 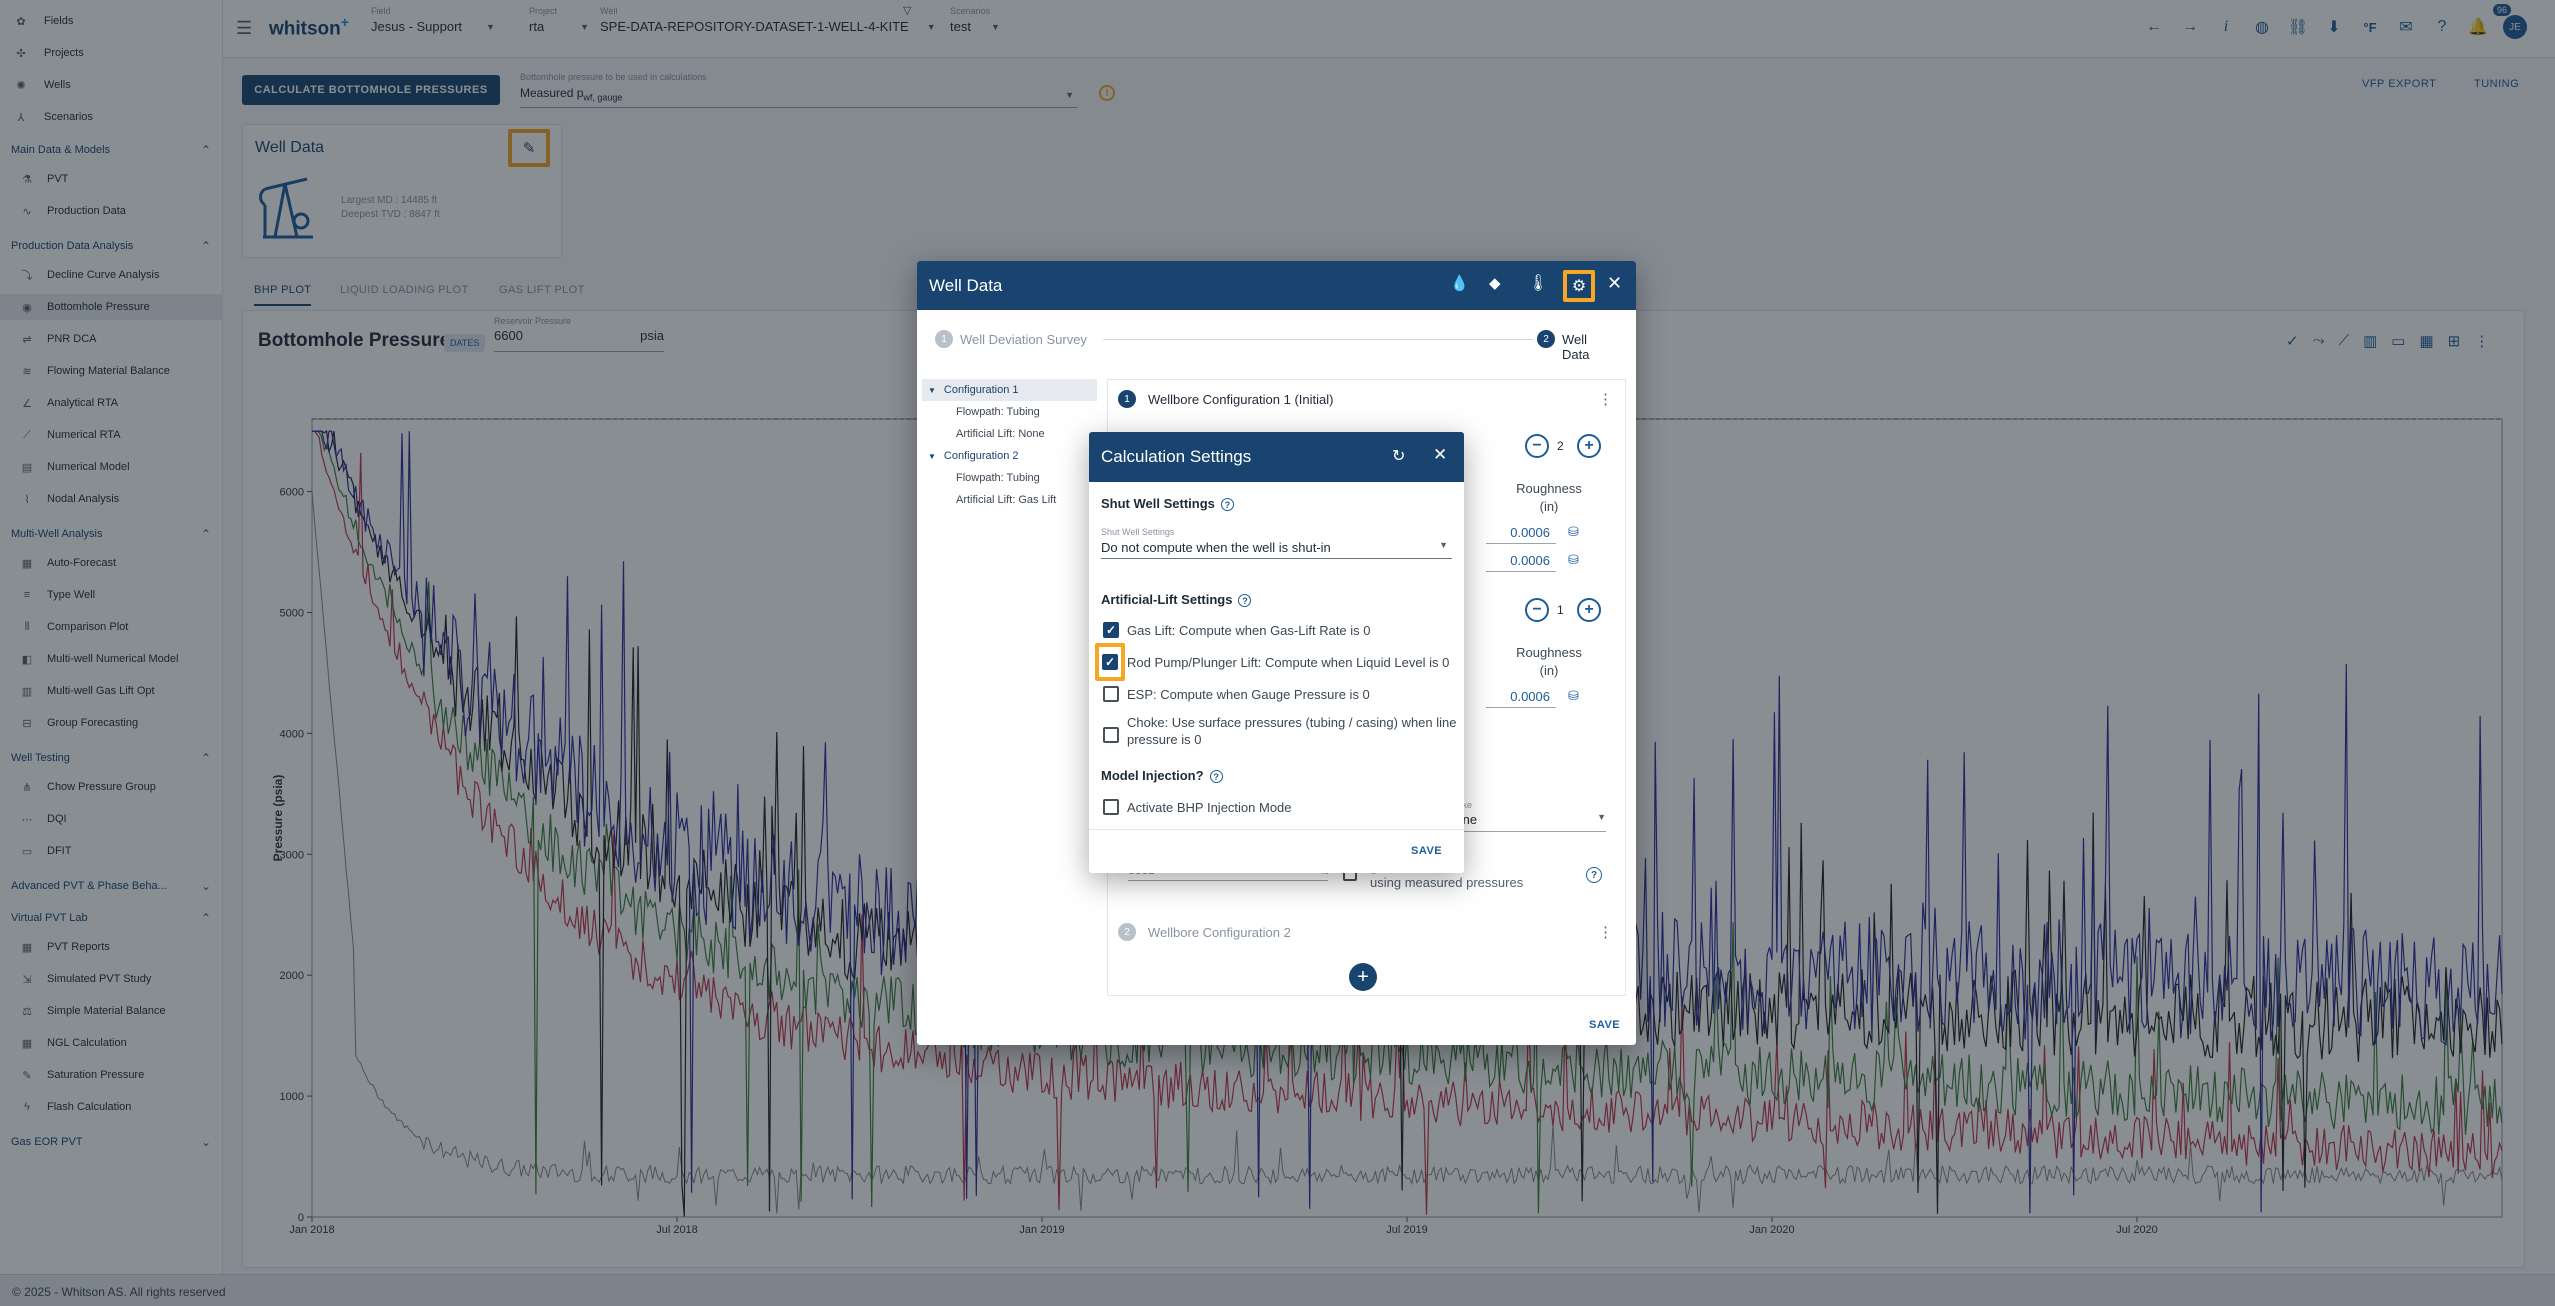 What do you see at coordinates (1209, 807) in the screenshot?
I see `bhp-injection-option-label: Activate BHP Injection Mode` at bounding box center [1209, 807].